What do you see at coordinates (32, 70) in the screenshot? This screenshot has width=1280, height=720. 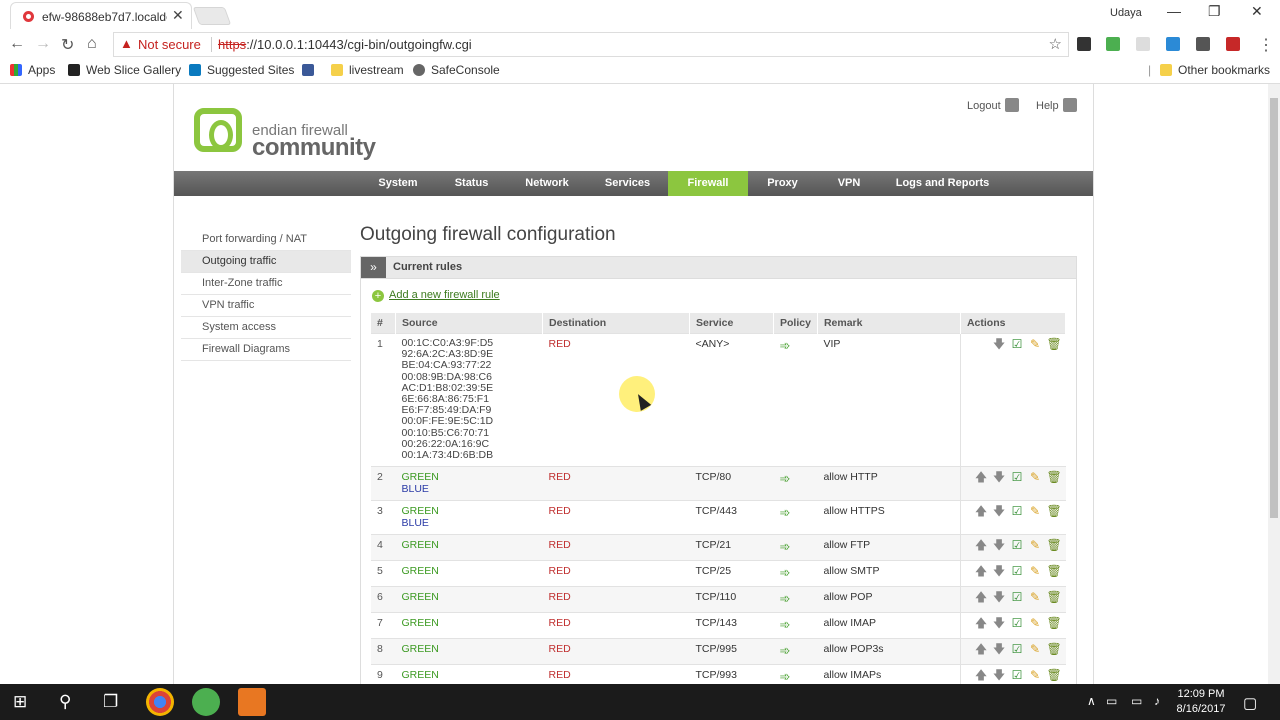 I see `bookmark-apps: Apps` at bounding box center [32, 70].